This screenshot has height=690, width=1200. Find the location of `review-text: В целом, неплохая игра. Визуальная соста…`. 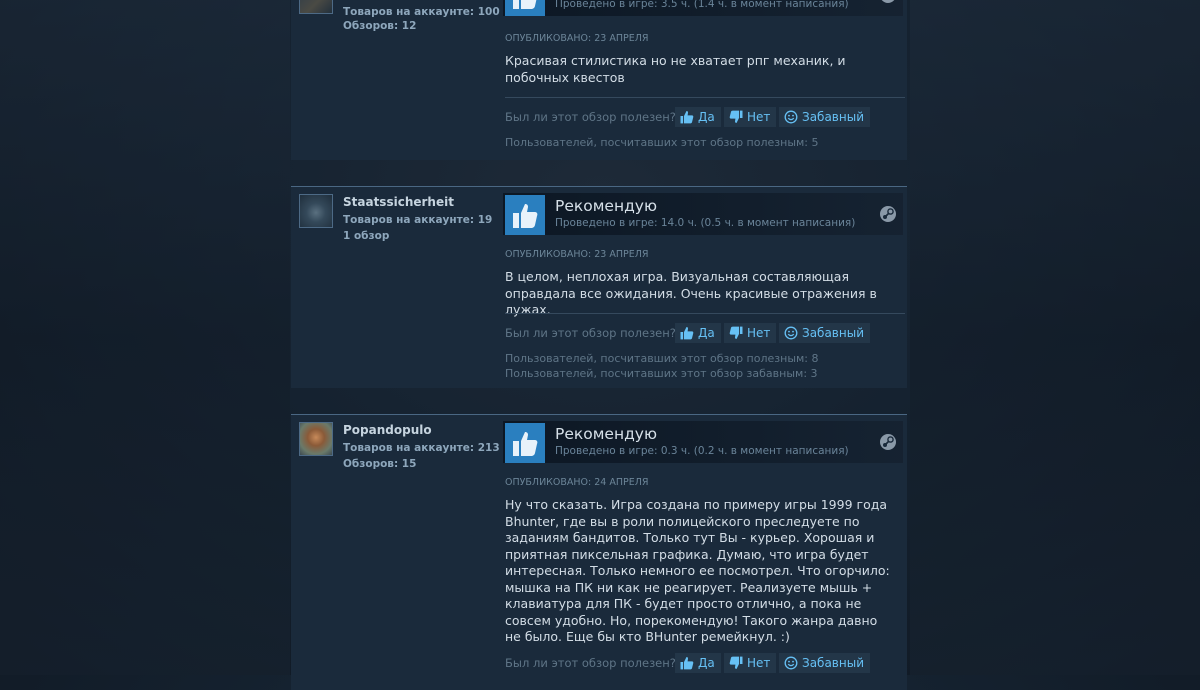

review-text: В целом, неплохая игра. Визуальная соста… is located at coordinates (691, 293).